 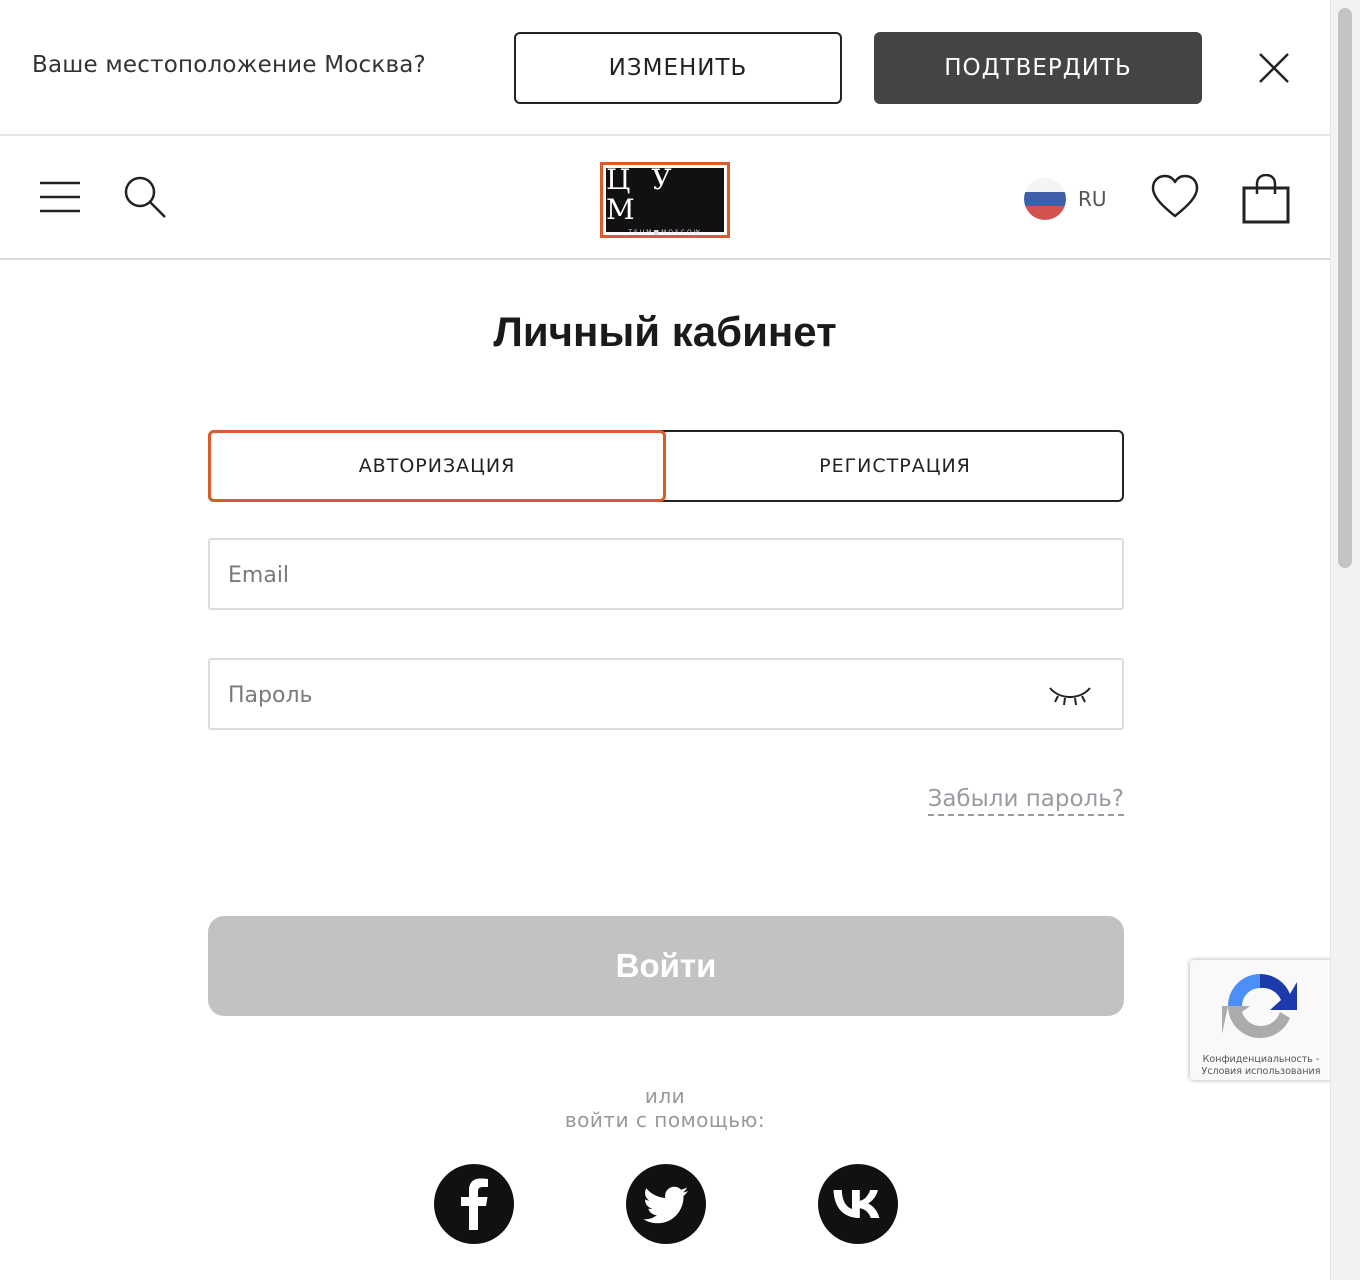 I want to click on email-field-wrapper, so click(x=666, y=574).